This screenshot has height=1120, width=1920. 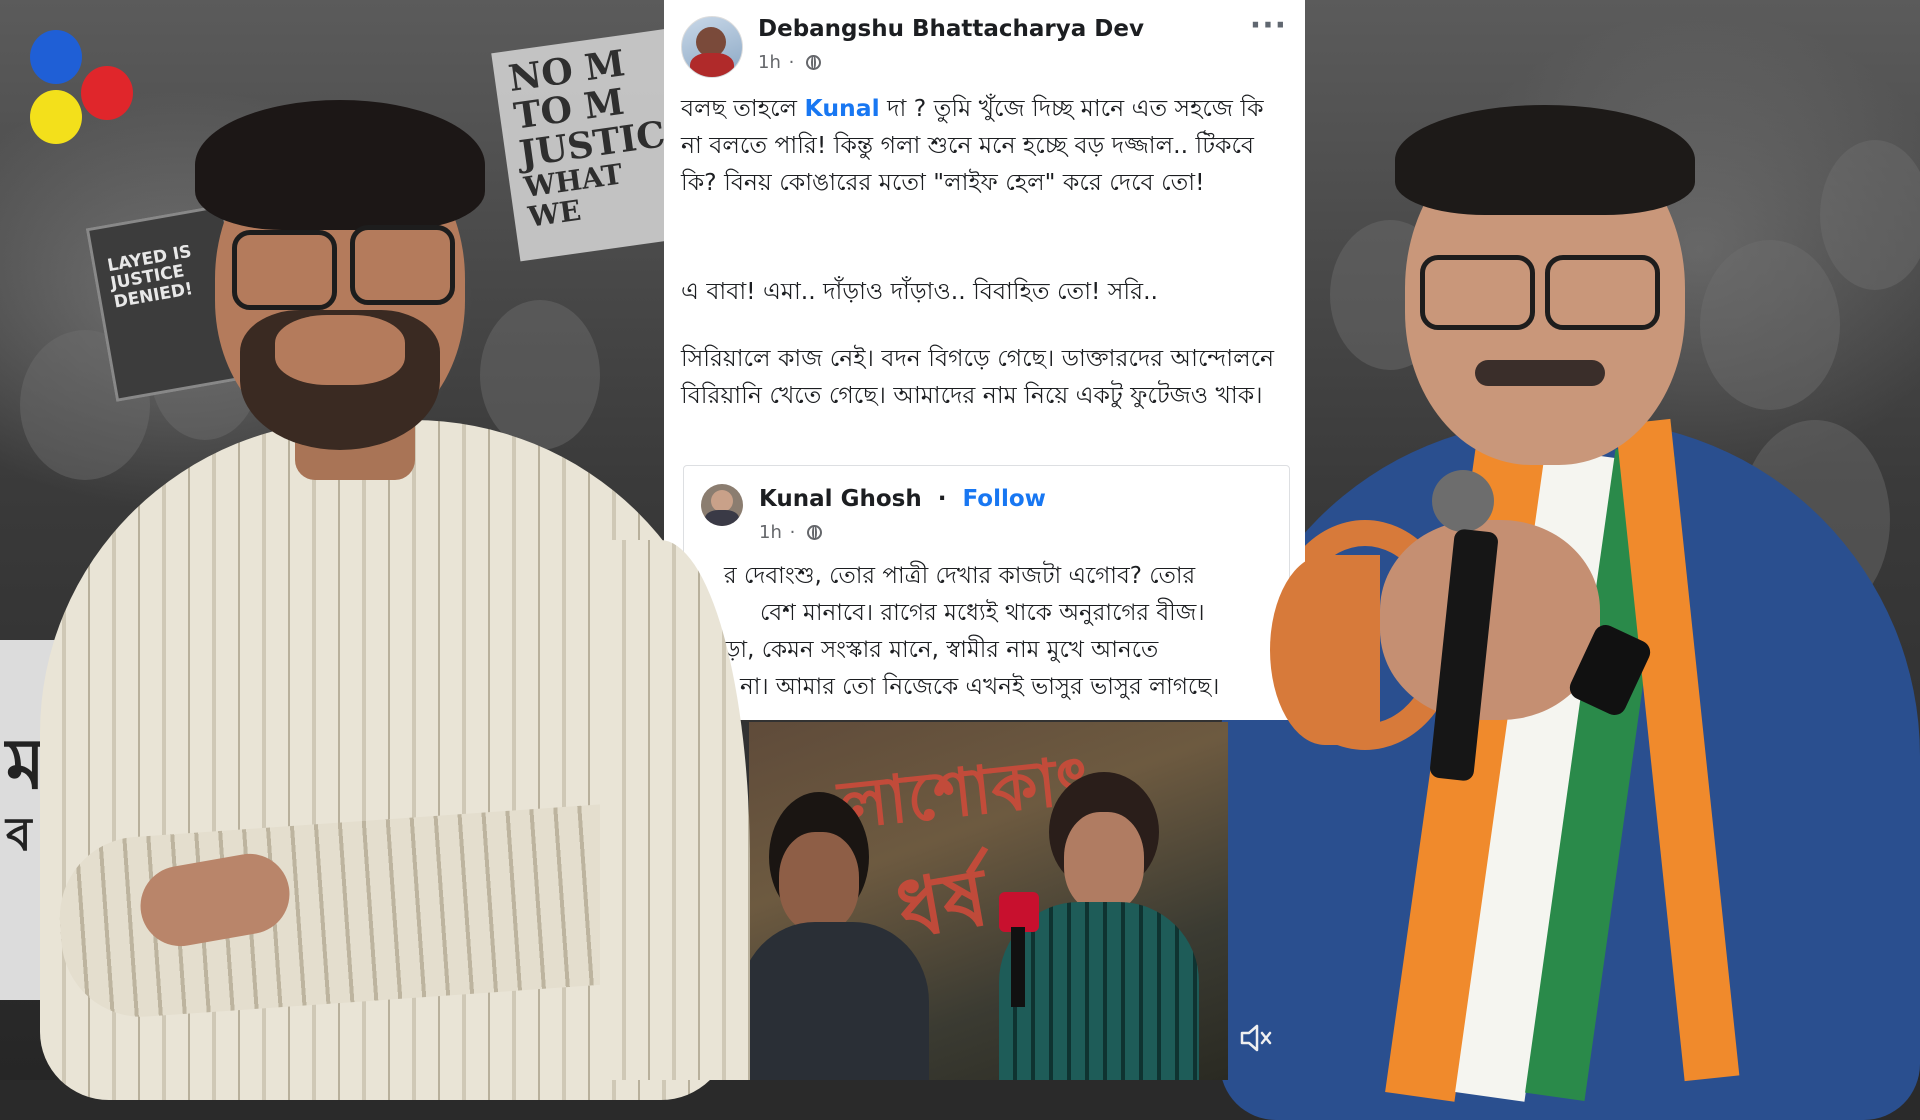 I want to click on speaker-muted-icon, so click(x=1258, y=1039).